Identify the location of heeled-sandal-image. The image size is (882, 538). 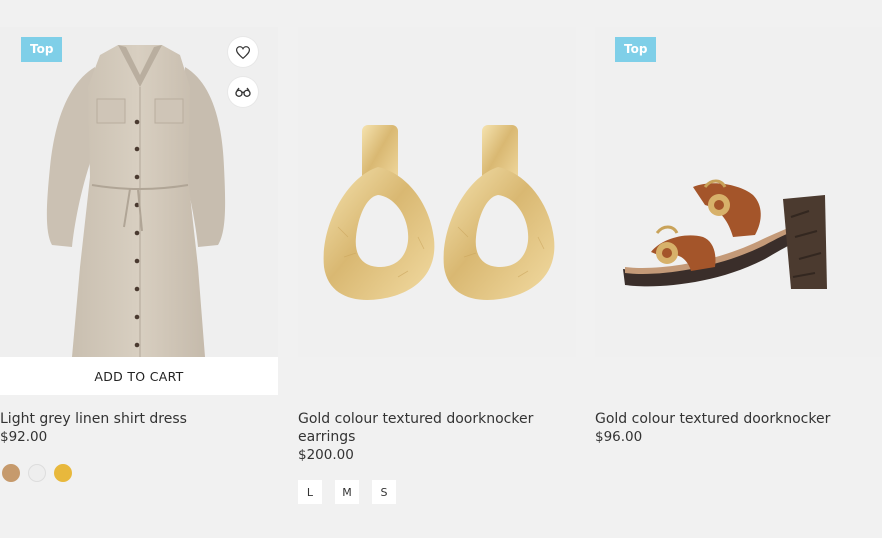
(725, 234).